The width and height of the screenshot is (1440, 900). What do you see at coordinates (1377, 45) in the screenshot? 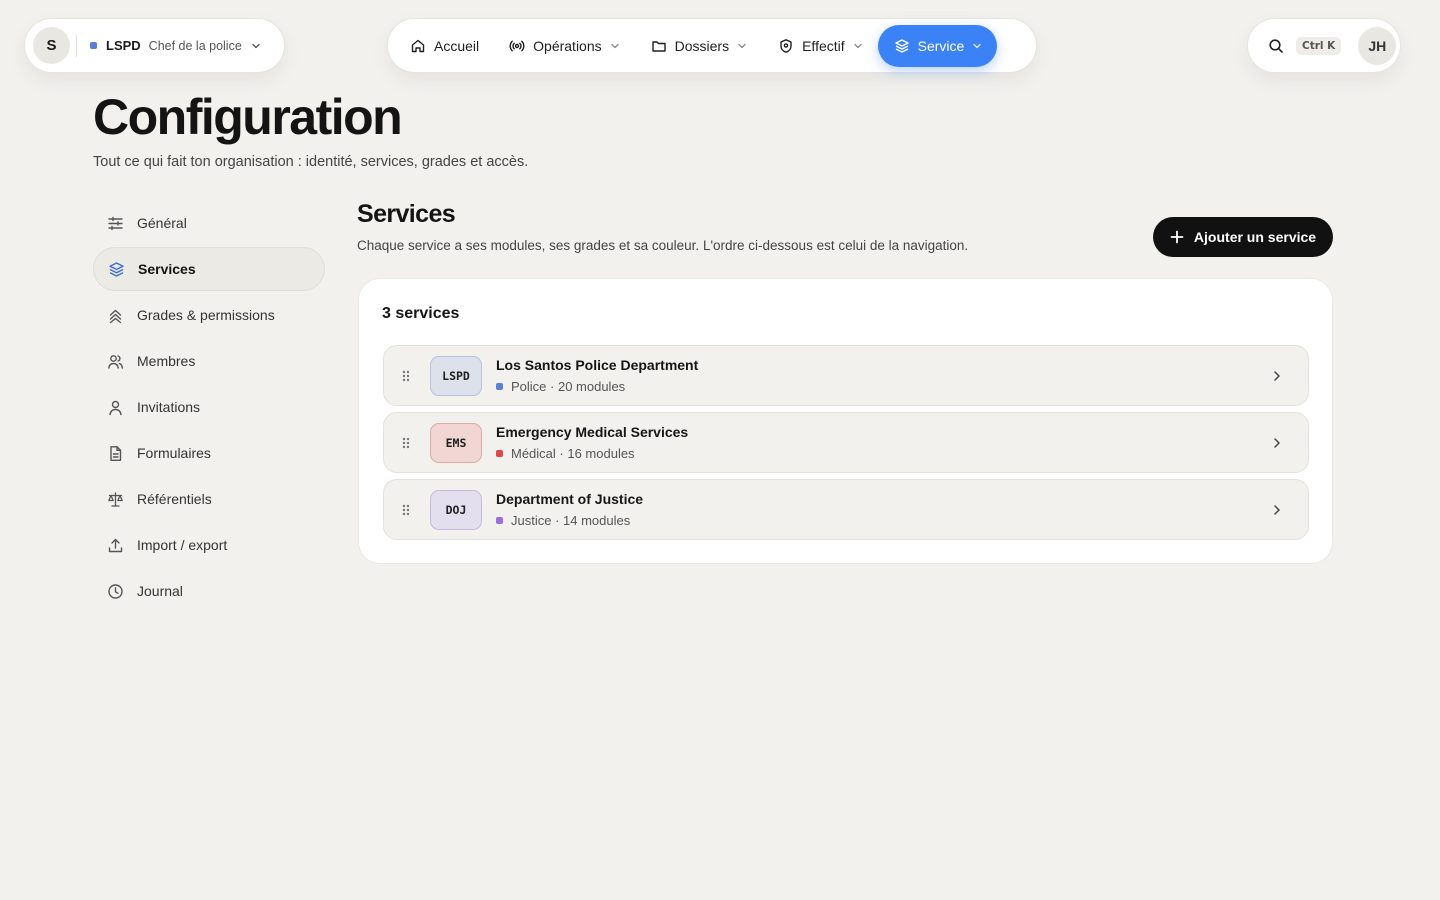
I see `user-avatar: JH` at bounding box center [1377, 45].